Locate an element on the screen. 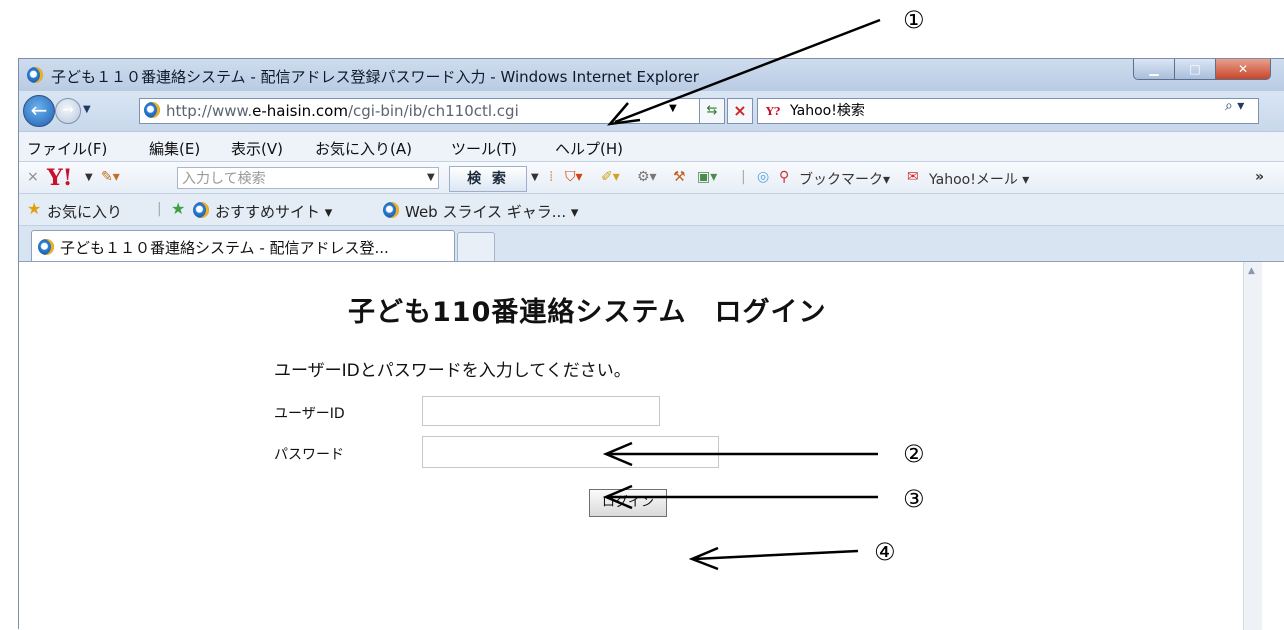 This screenshot has width=1284, height=630. tab-ie-icon is located at coordinates (46, 247).